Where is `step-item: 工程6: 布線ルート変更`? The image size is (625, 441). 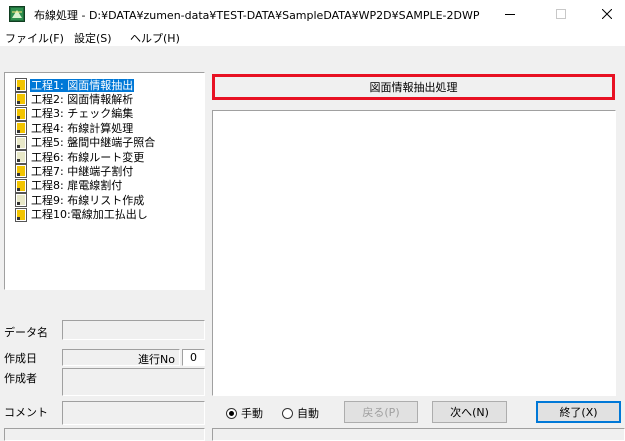
step-item: 工程6: 布線ルート変更 is located at coordinates (80, 157).